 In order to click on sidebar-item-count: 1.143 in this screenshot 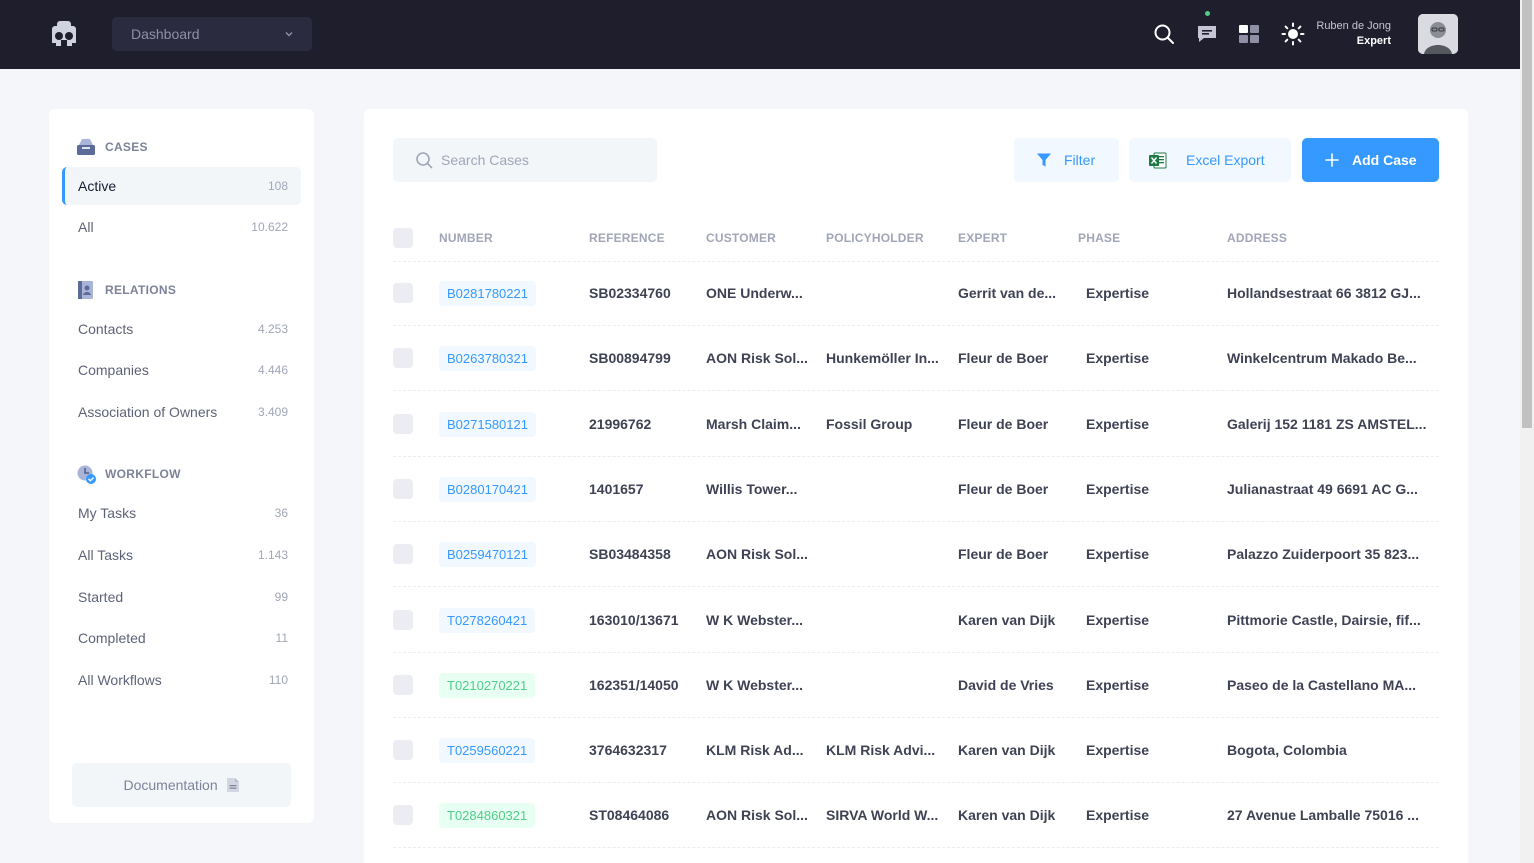, I will do `click(272, 555)`.